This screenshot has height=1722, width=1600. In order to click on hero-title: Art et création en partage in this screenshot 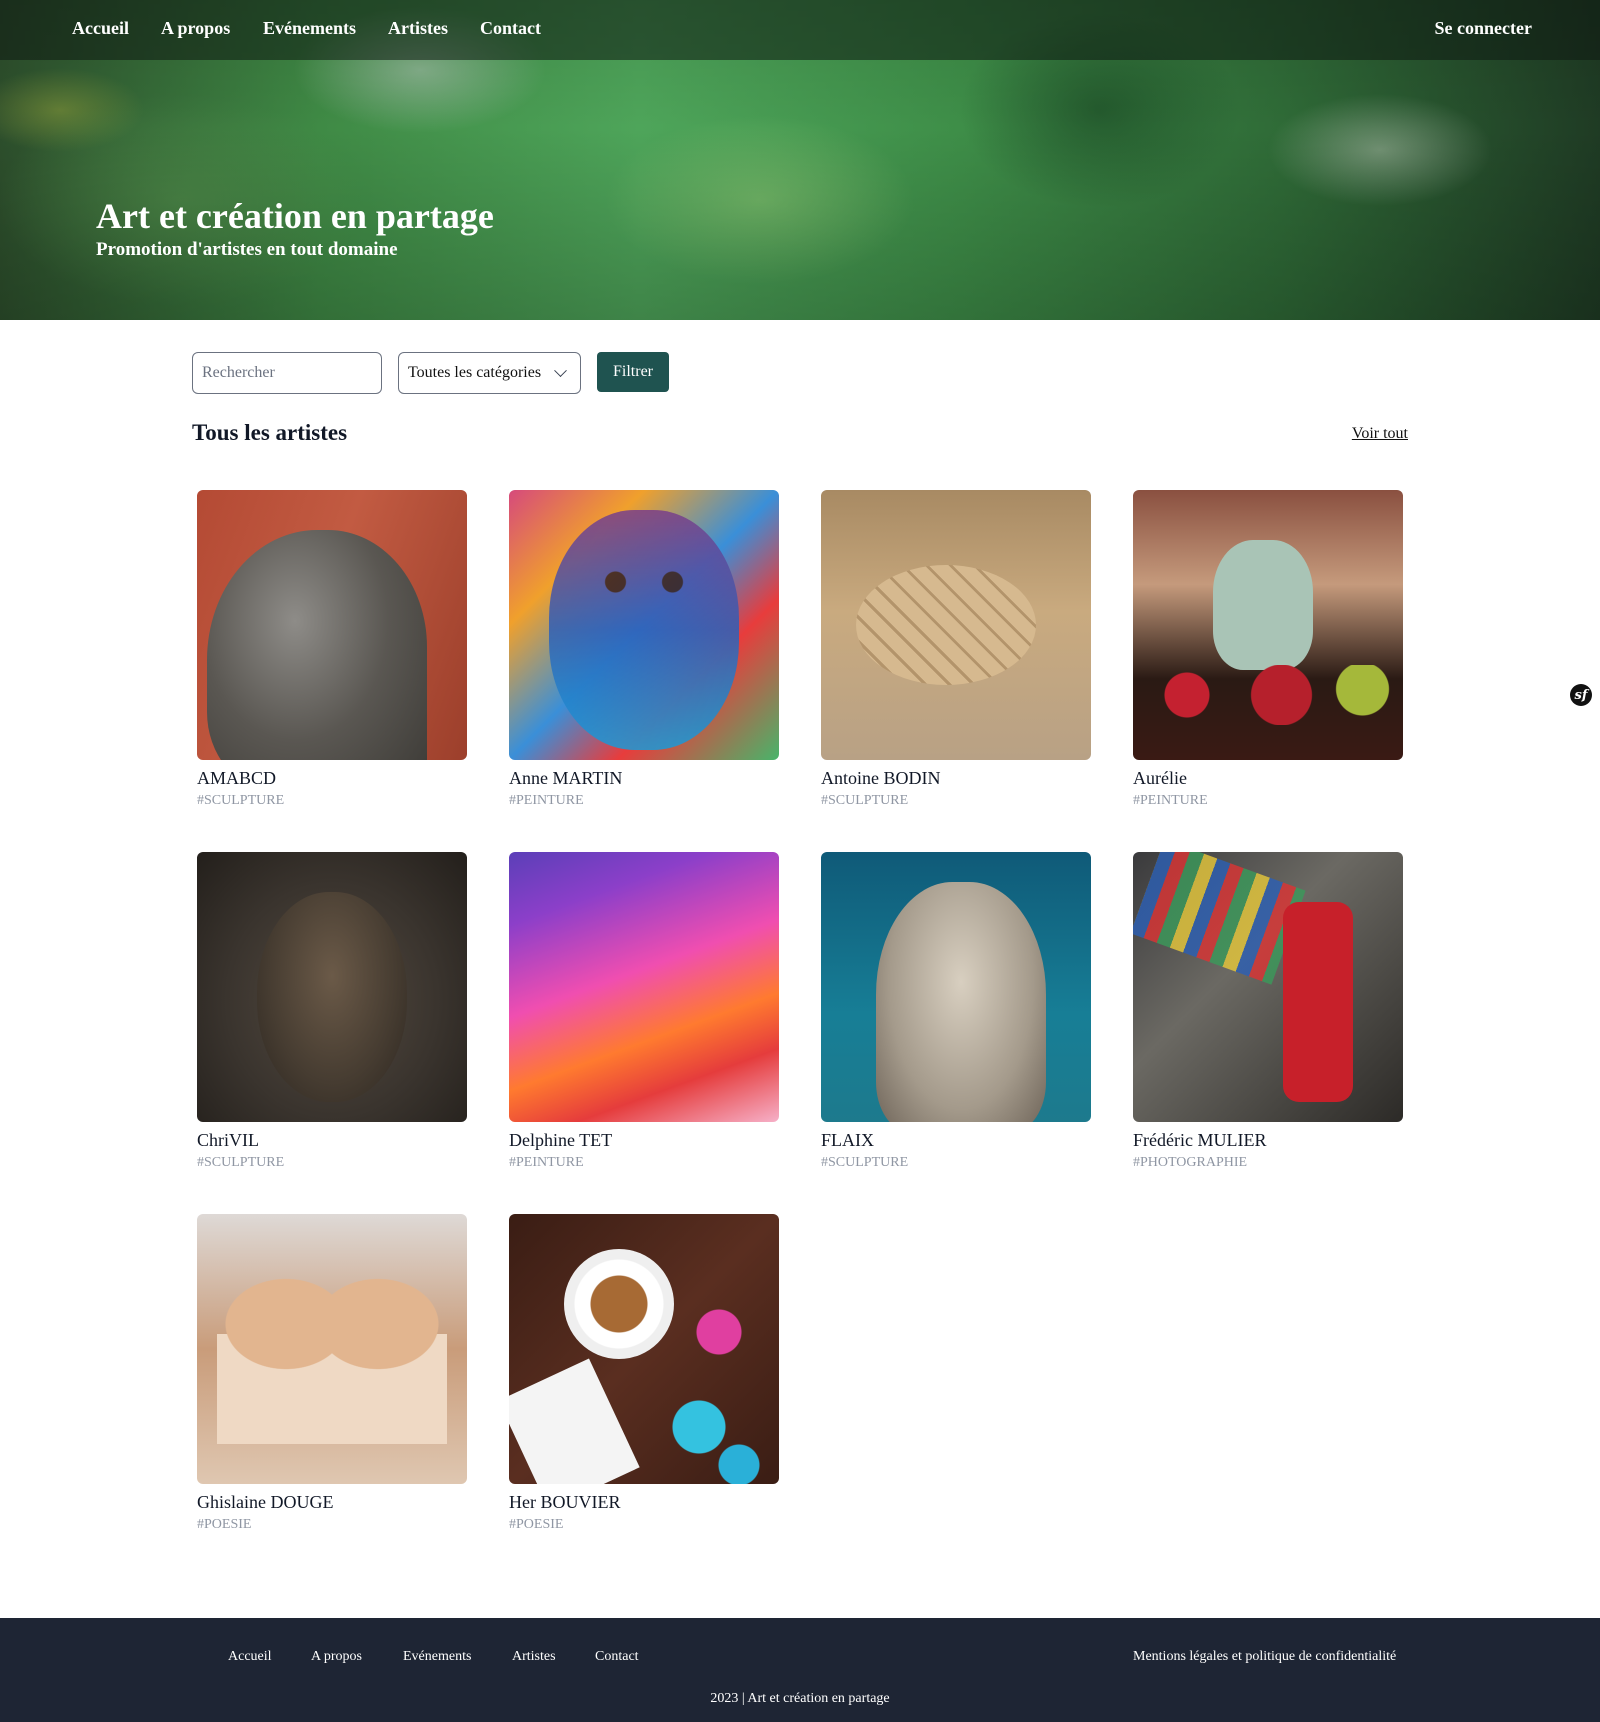, I will do `click(295, 216)`.